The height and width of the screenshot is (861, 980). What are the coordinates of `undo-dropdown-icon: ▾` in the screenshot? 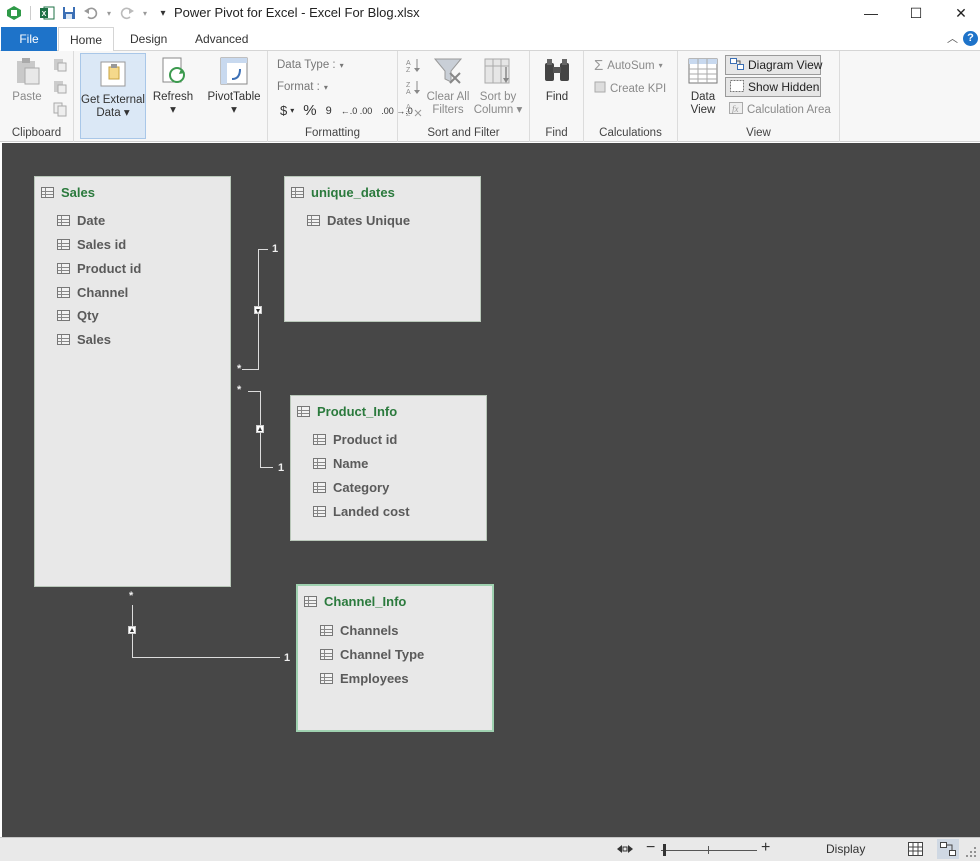 It's located at (109, 13).